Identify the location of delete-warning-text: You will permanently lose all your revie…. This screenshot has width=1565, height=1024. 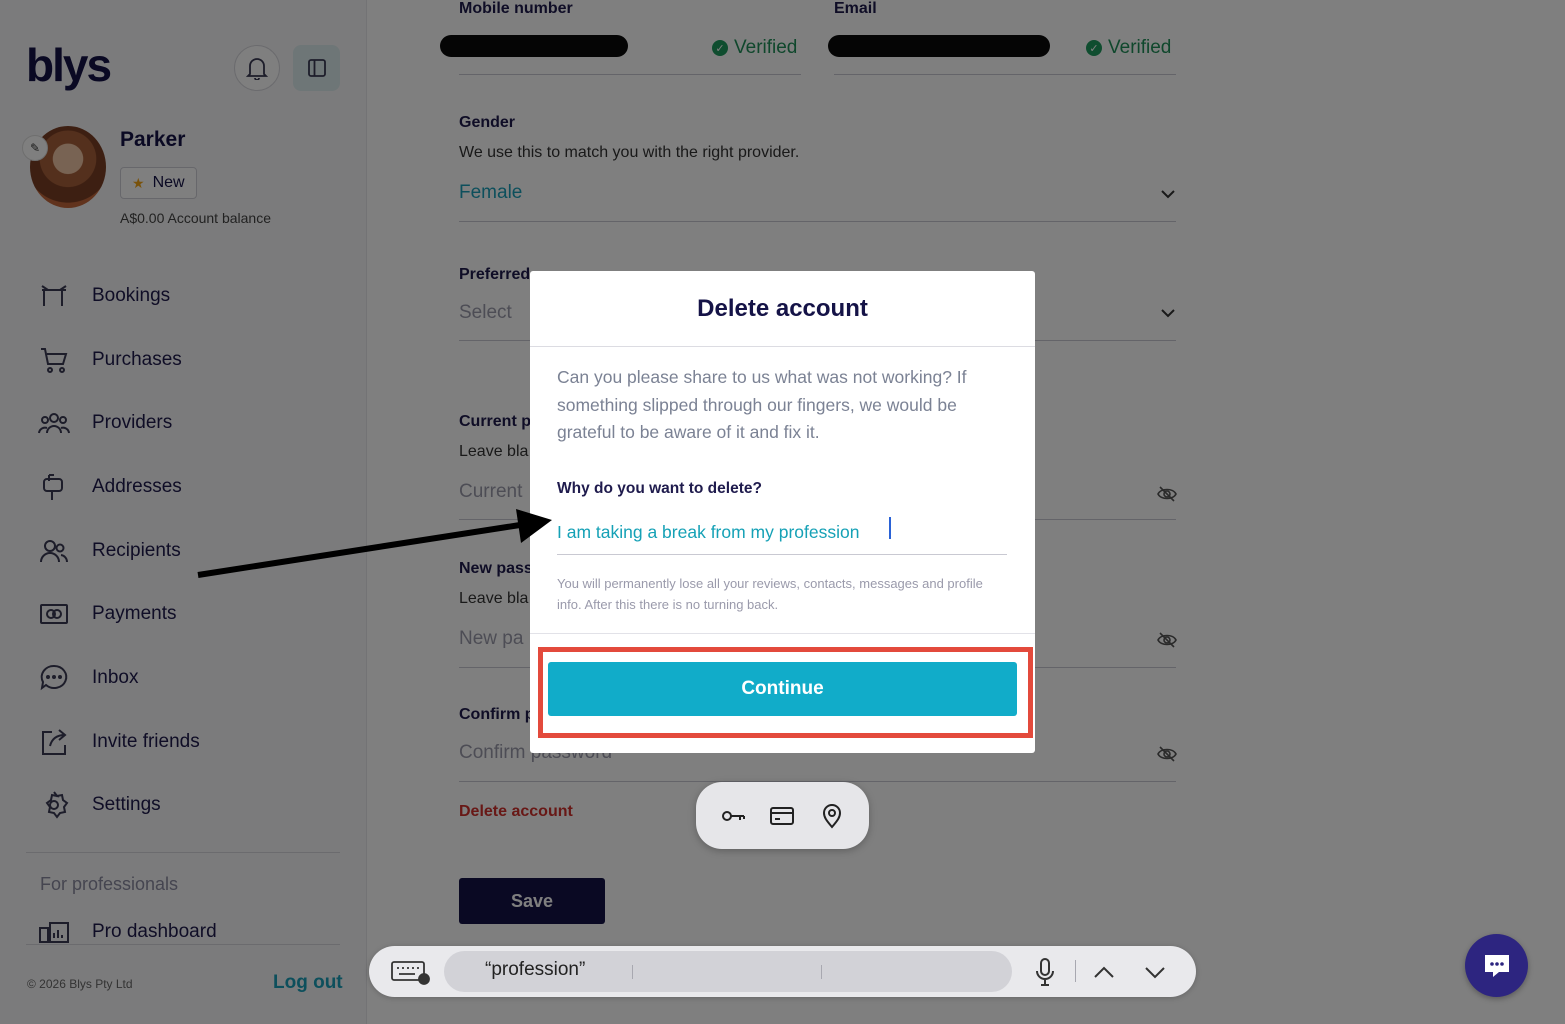
(770, 594).